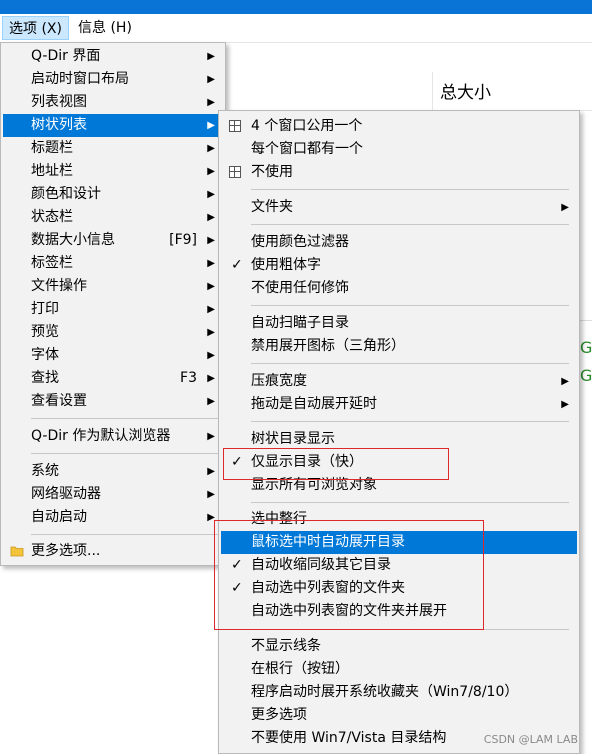 This screenshot has width=592, height=754. I want to click on submenu-item-label: 使用颜色过滤器, so click(300, 242).